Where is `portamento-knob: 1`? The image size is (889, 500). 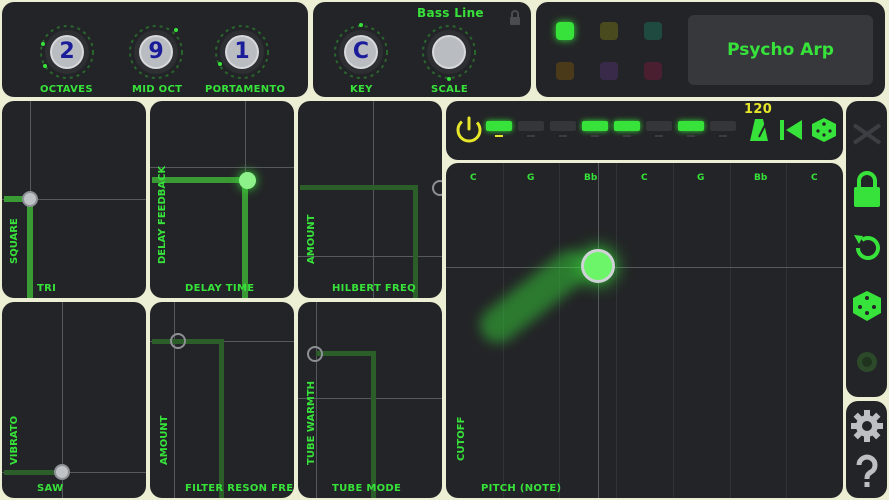 portamento-knob: 1 is located at coordinates (242, 52).